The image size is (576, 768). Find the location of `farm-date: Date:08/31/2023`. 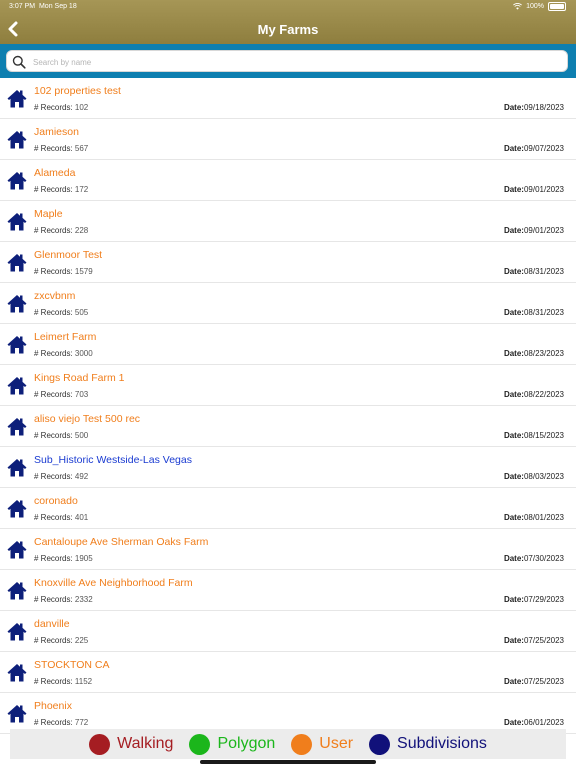

farm-date: Date:08/31/2023 is located at coordinates (534, 312).